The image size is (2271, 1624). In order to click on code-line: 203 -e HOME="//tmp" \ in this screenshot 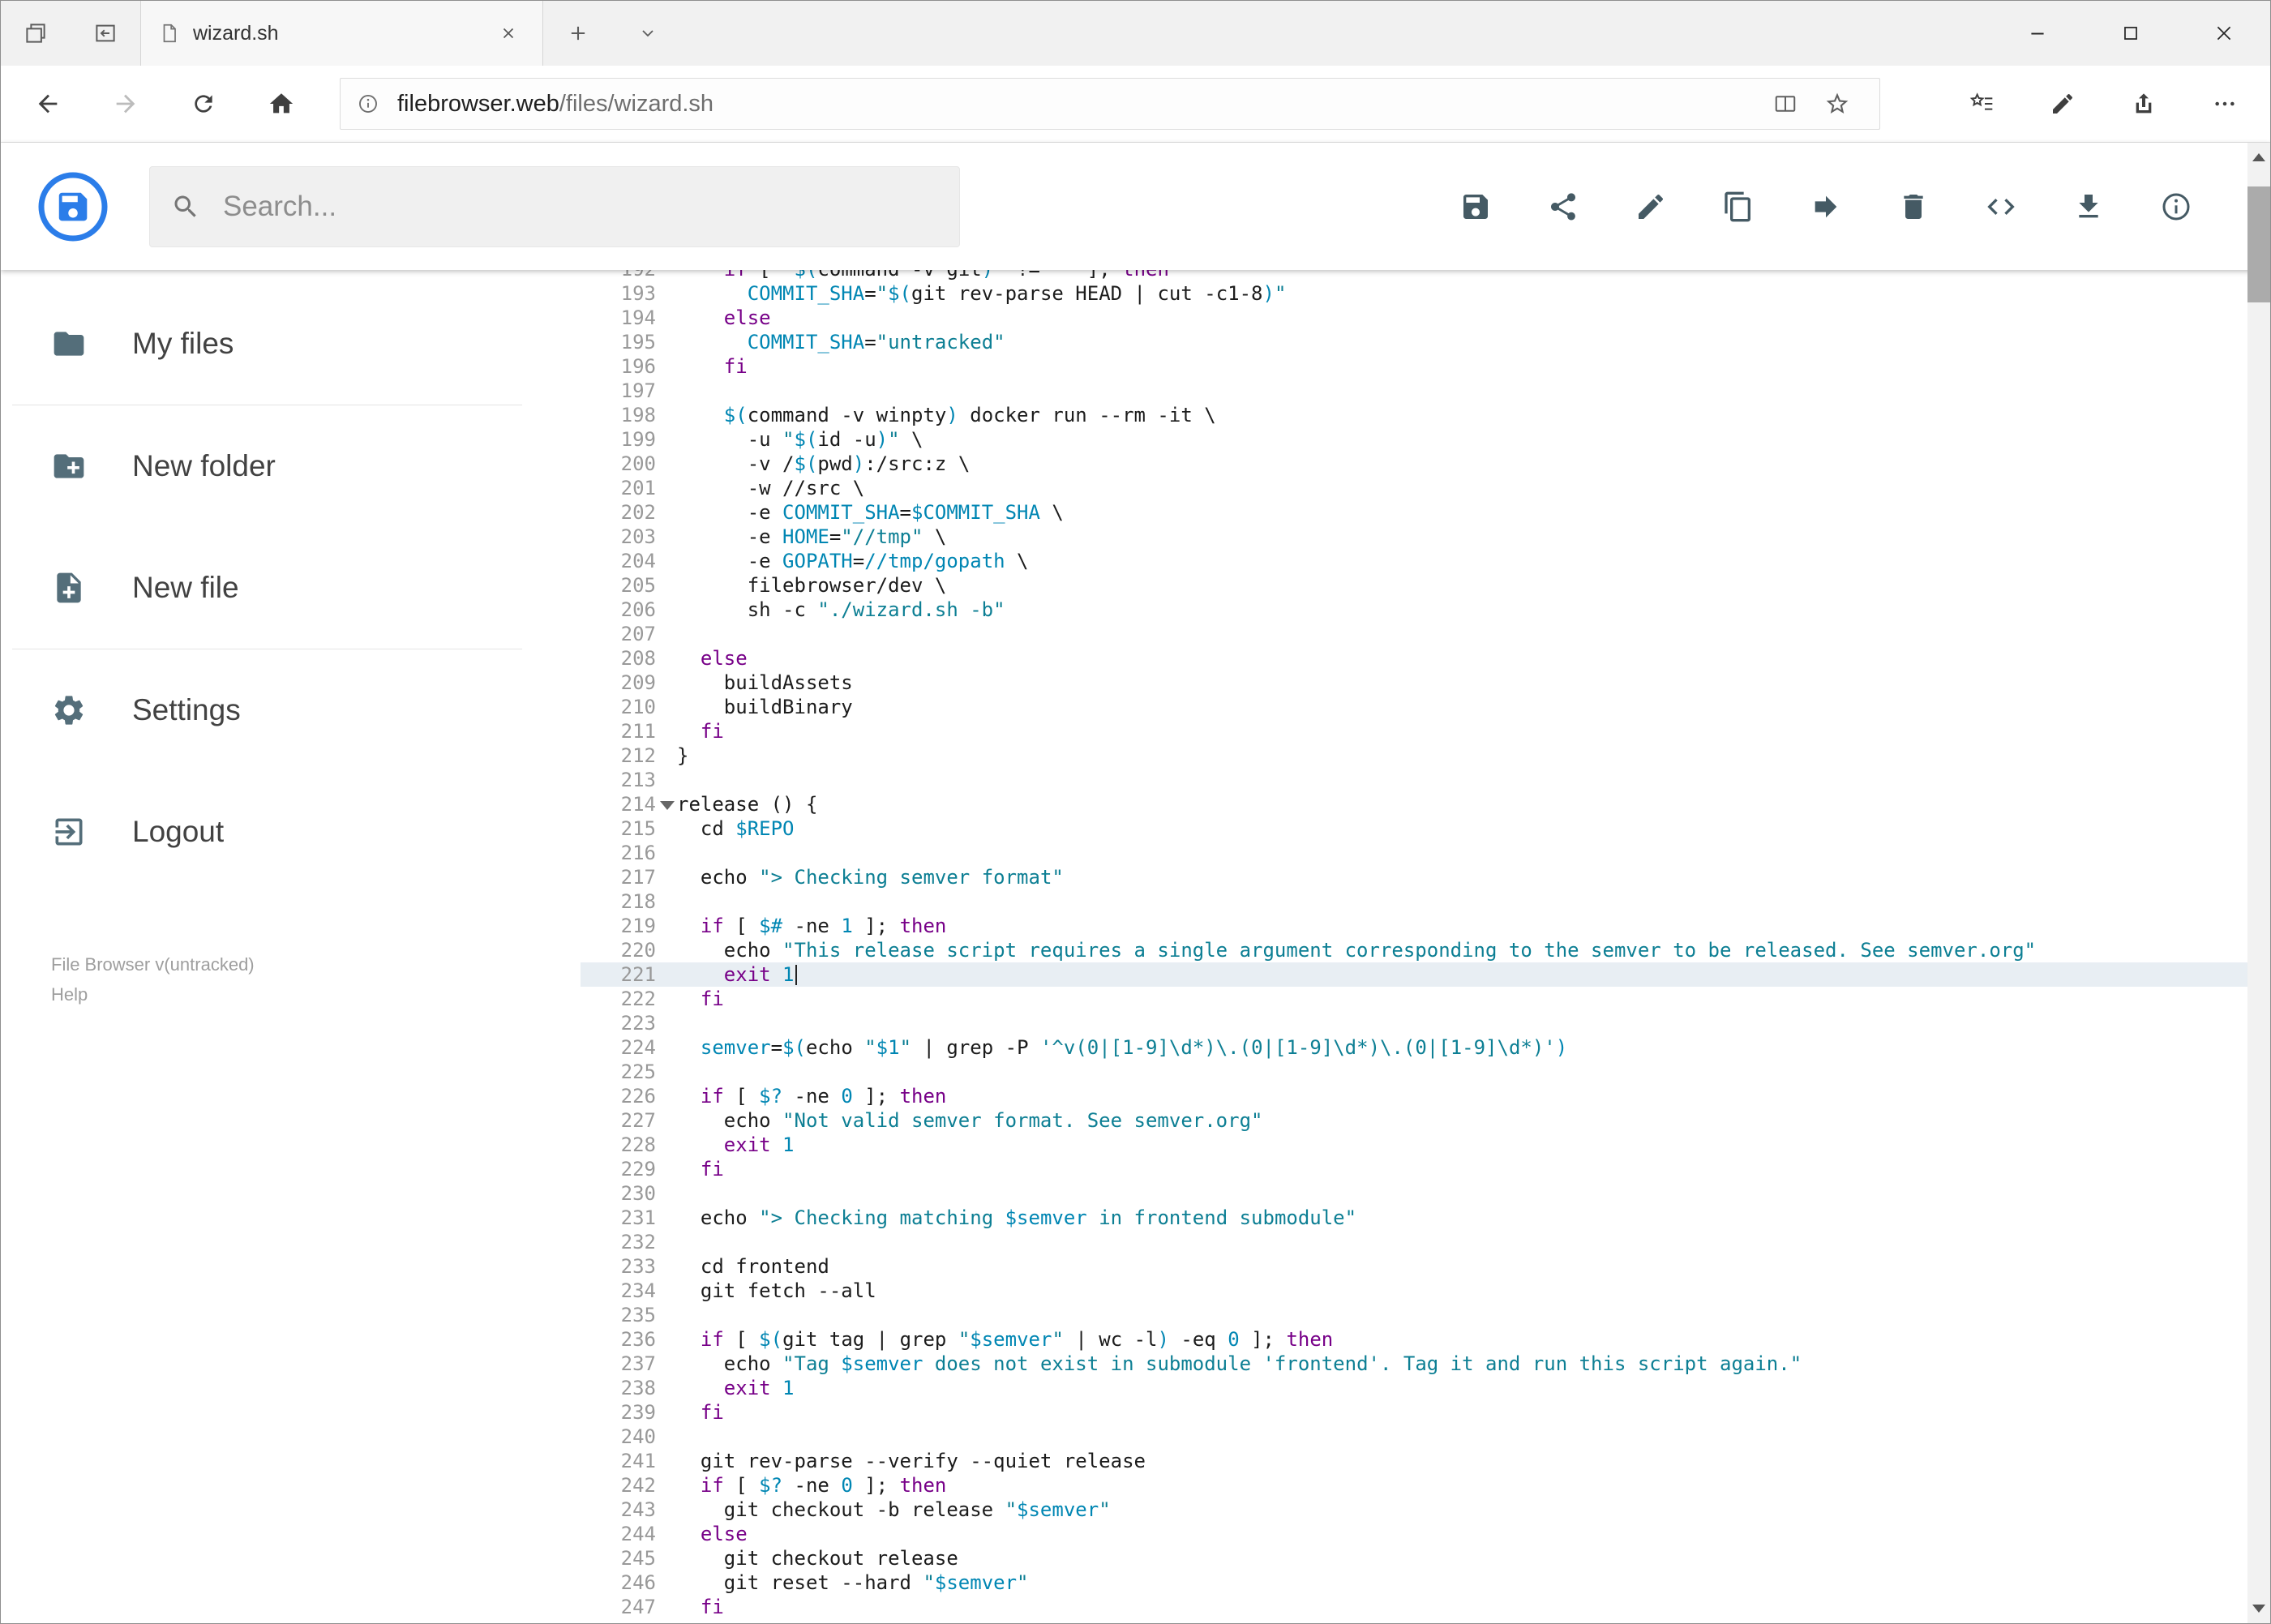, I will do `click(1425, 537)`.